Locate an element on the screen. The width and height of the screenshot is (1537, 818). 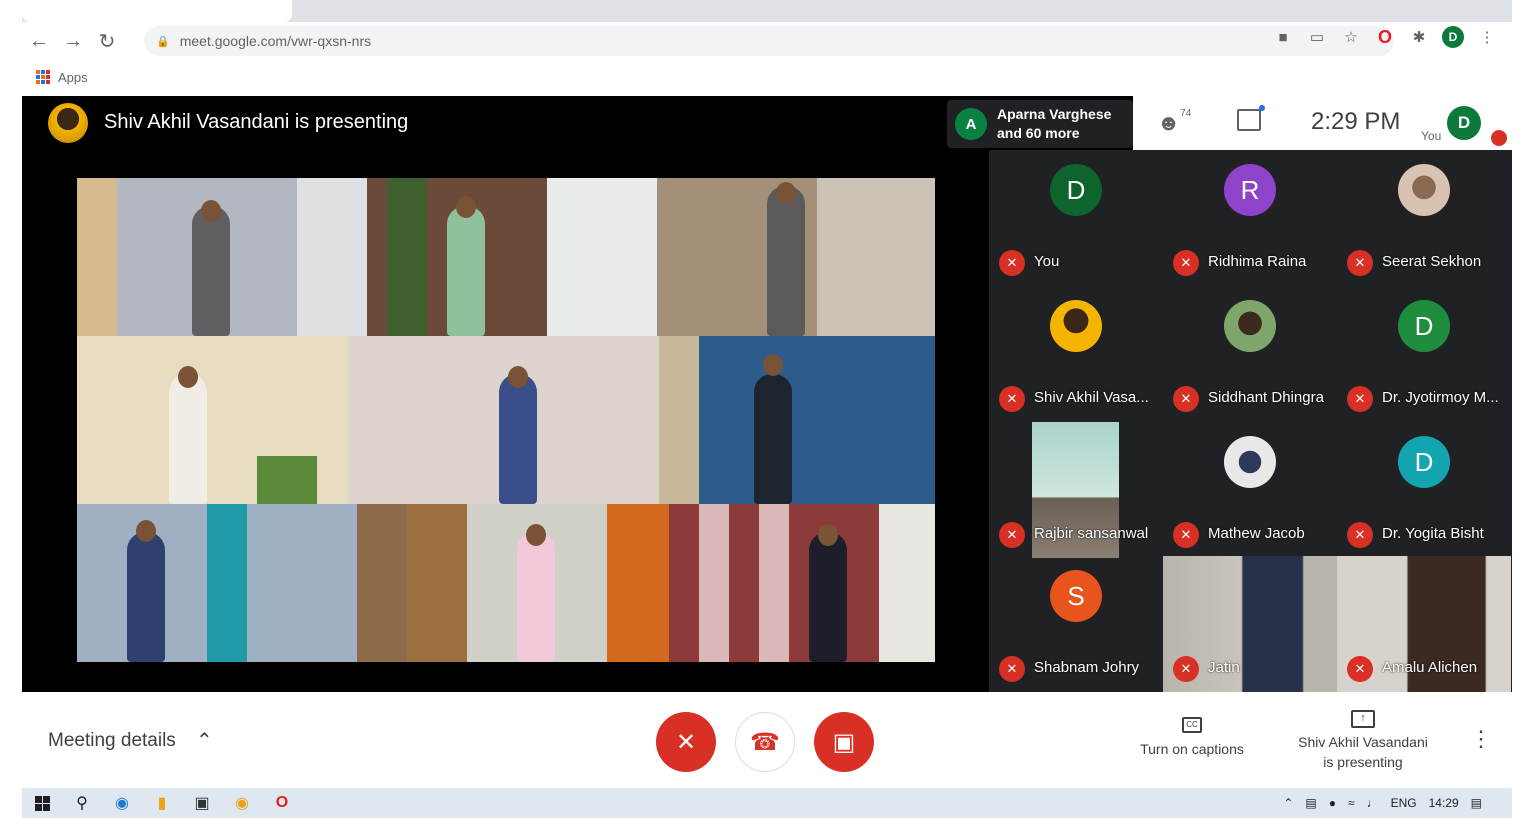
back-icon: ← is located at coordinates (39, 41).